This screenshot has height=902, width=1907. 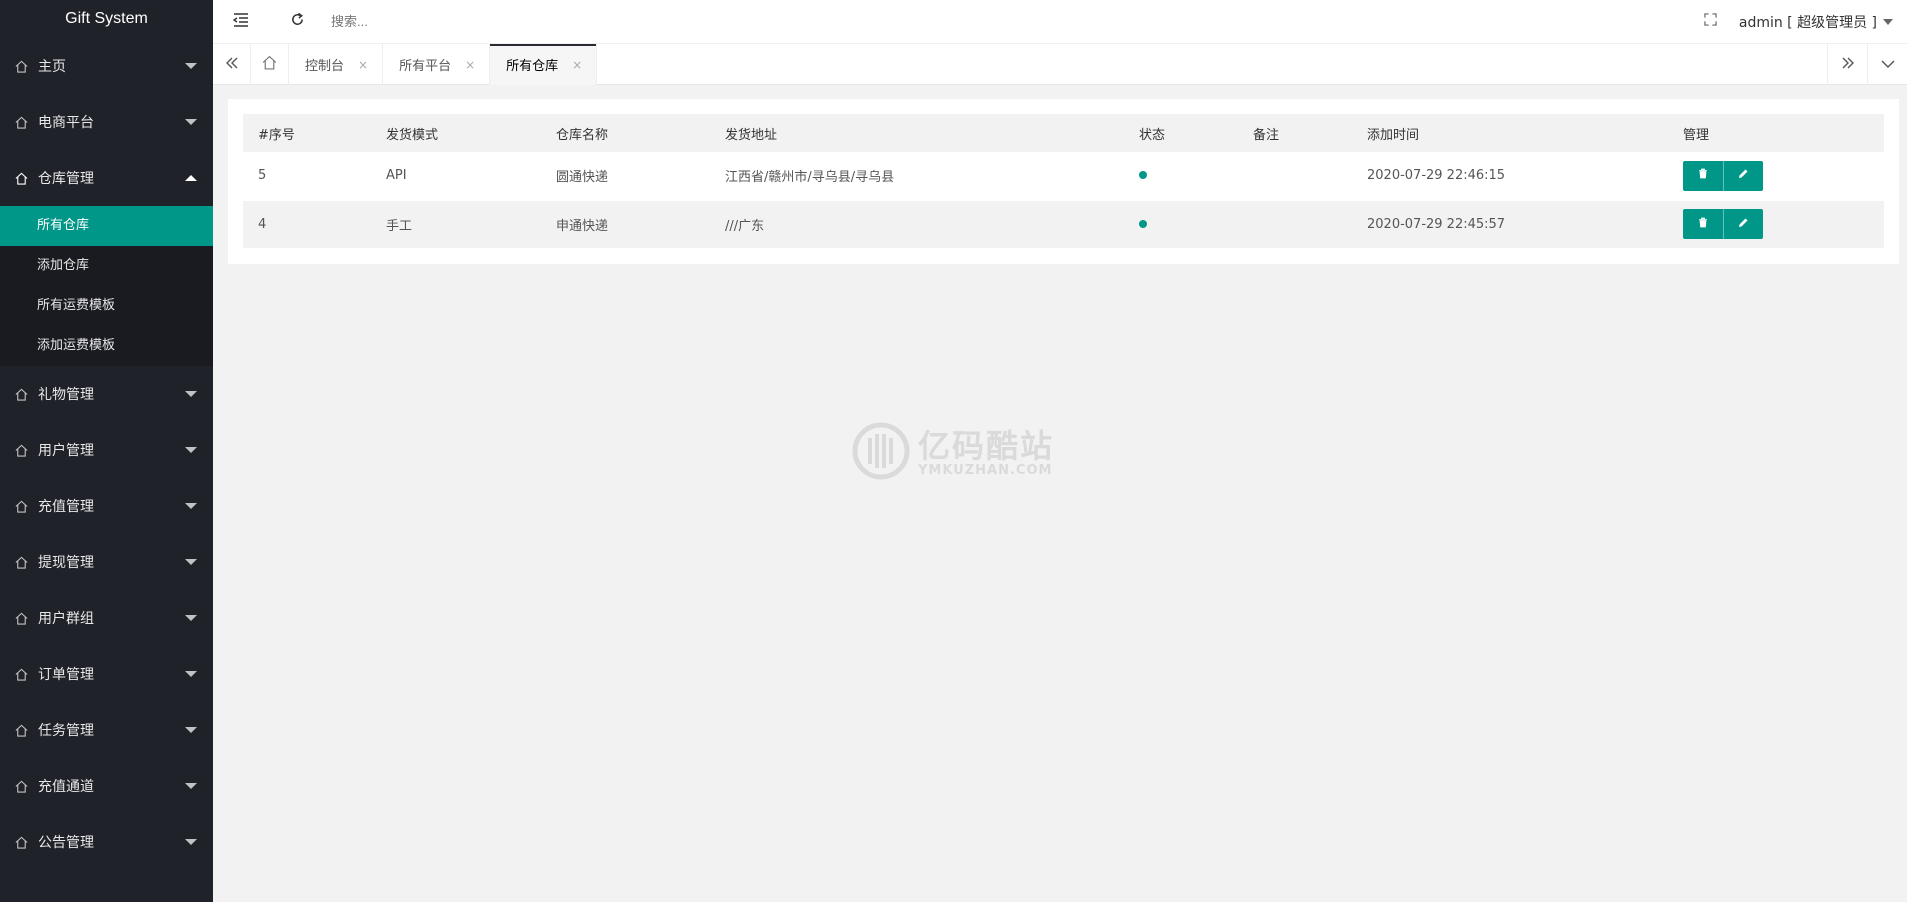 What do you see at coordinates (106, 786) in the screenshot?
I see `sidebar-item-recharge-channels: 充值通道` at bounding box center [106, 786].